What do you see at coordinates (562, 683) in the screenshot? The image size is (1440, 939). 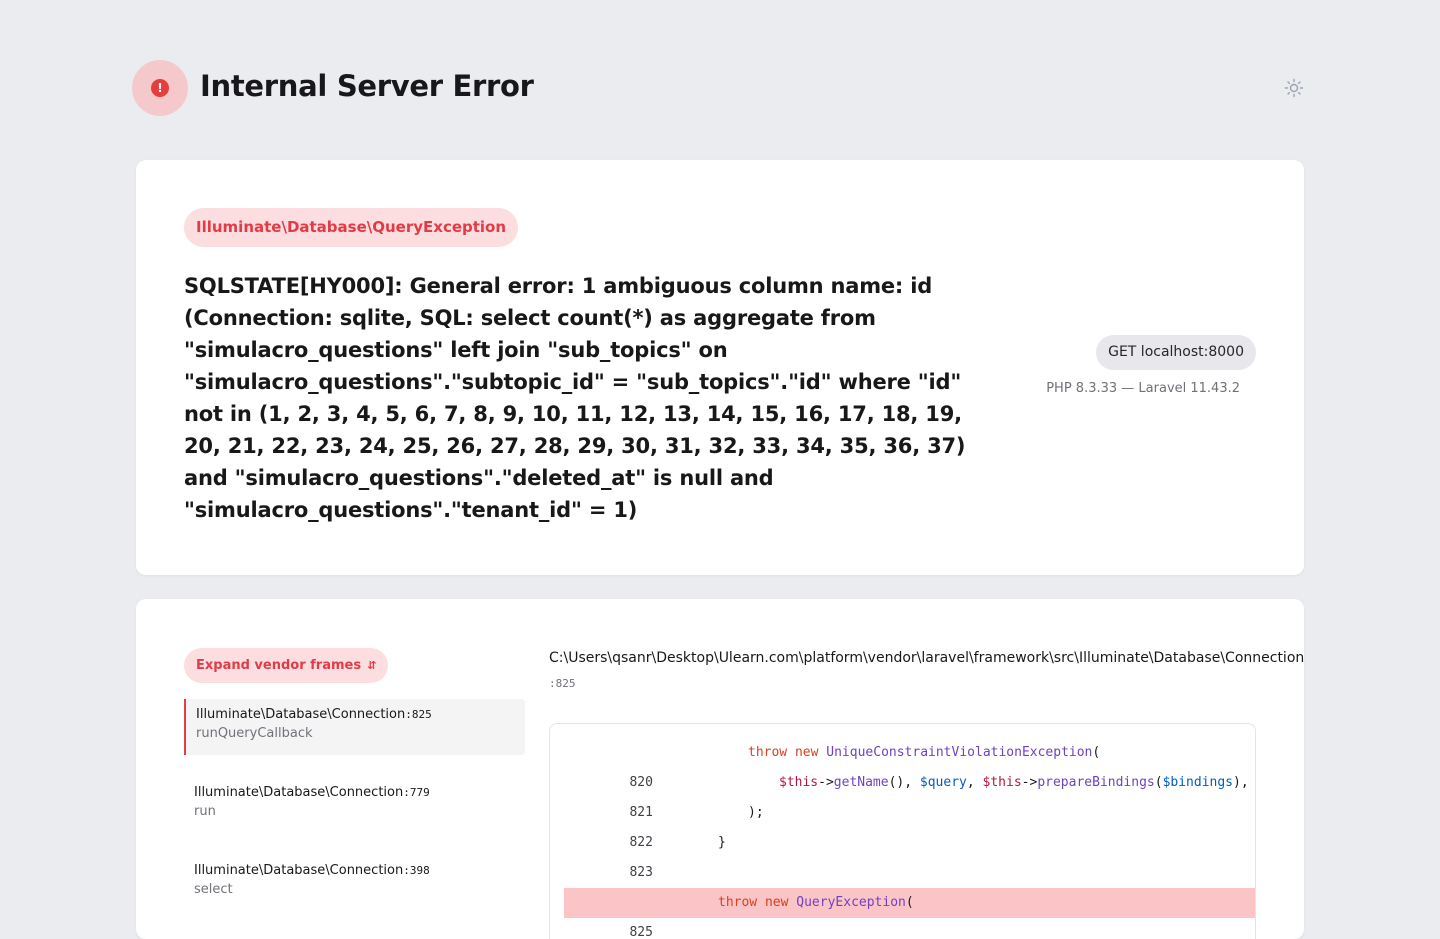 I see `file-line-number: :825` at bounding box center [562, 683].